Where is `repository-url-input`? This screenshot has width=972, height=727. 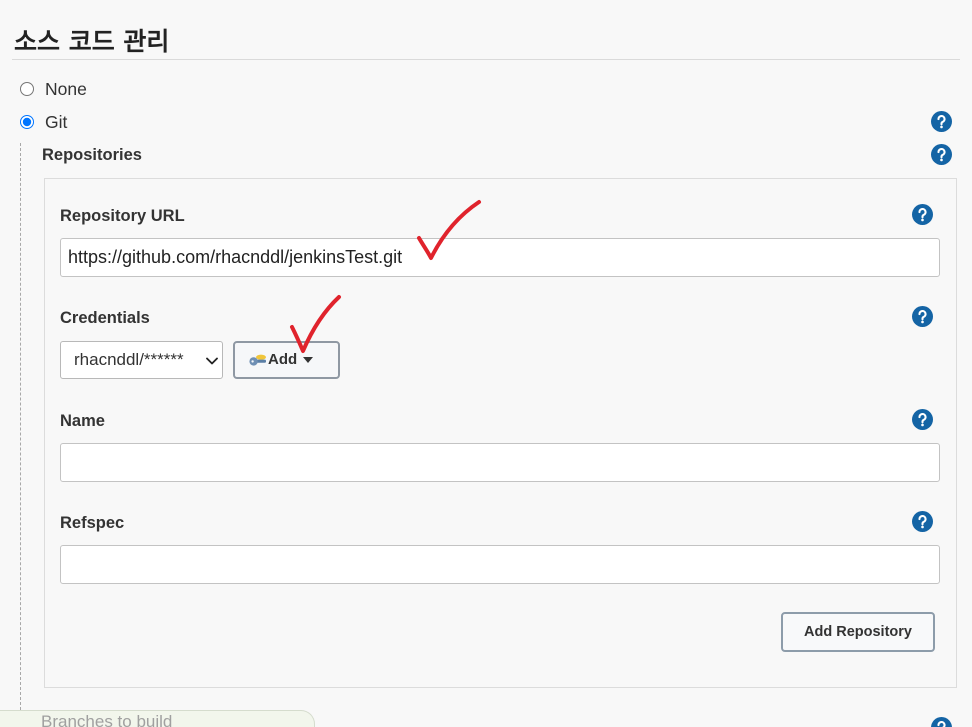
repository-url-input is located at coordinates (500, 257).